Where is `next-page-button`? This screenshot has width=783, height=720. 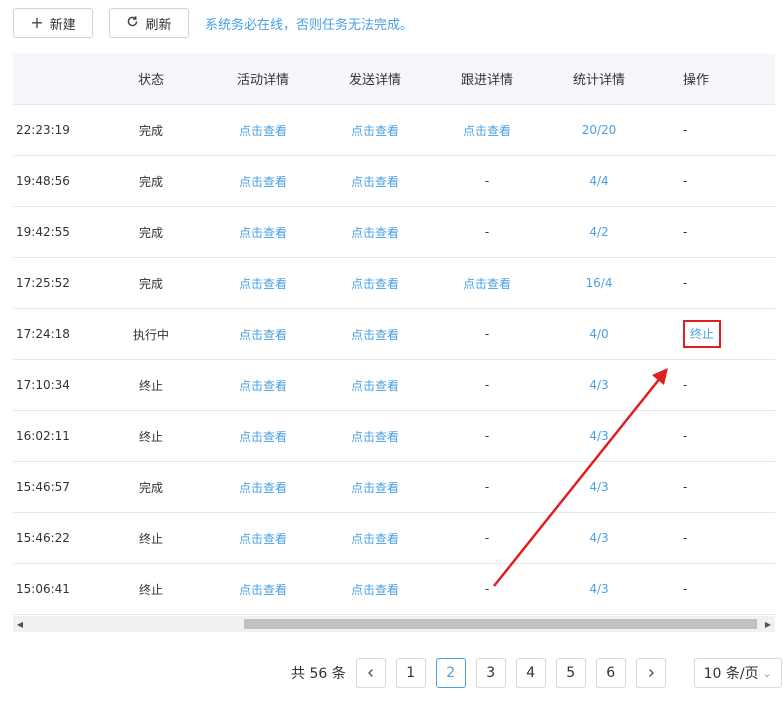 next-page-button is located at coordinates (650, 673).